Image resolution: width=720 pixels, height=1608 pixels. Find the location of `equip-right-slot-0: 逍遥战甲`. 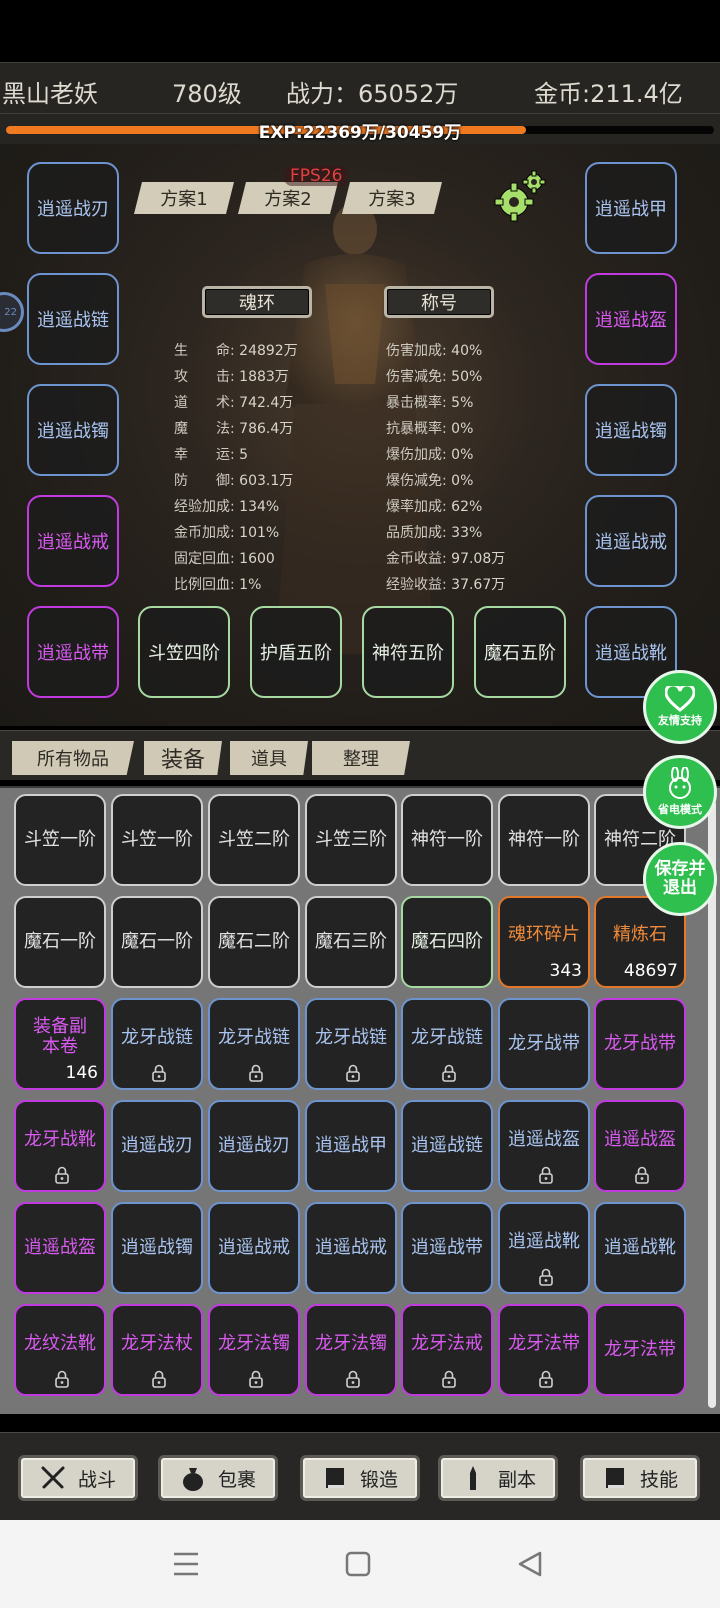

equip-right-slot-0: 逍遥战甲 is located at coordinates (631, 208).